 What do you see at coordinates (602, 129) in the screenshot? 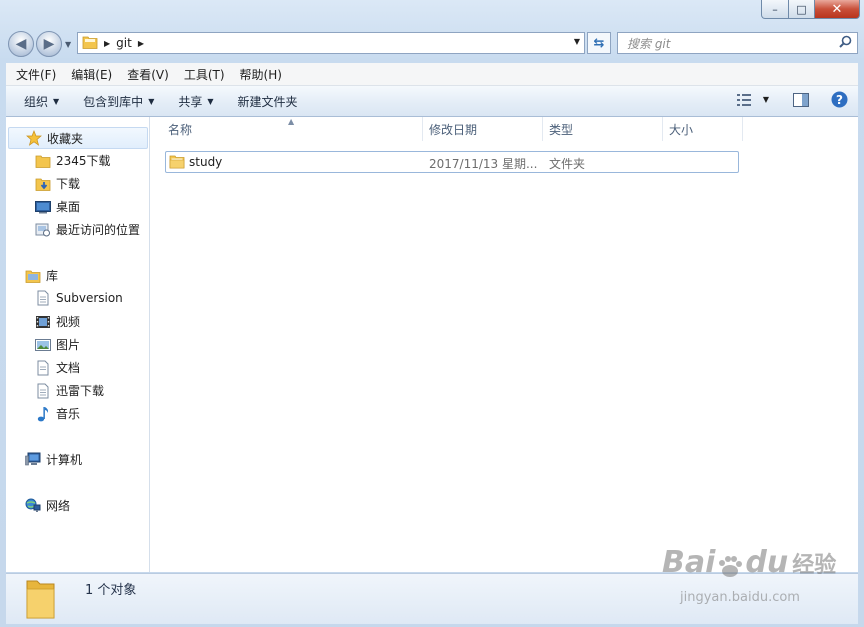
I see `column-header-type: 类型` at bounding box center [602, 129].